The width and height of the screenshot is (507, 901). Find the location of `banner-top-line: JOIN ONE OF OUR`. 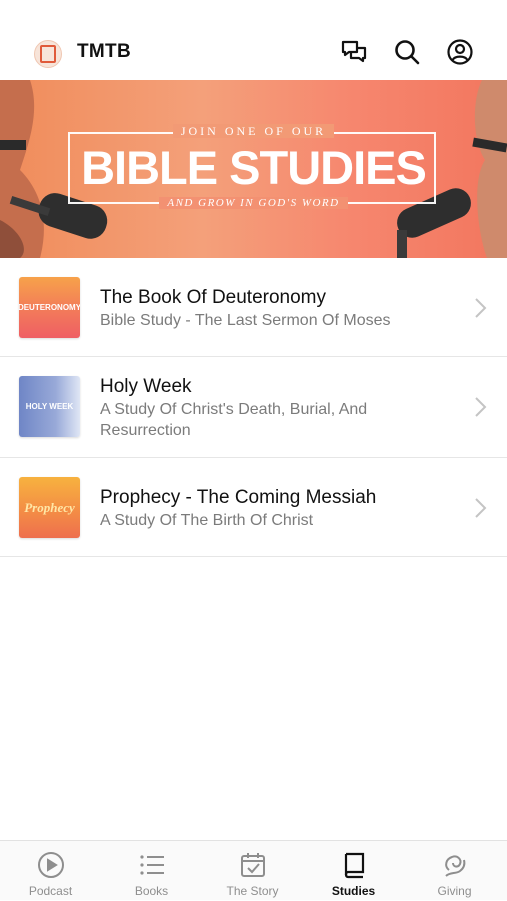

banner-top-line: JOIN ONE OF OUR is located at coordinates (253, 131).